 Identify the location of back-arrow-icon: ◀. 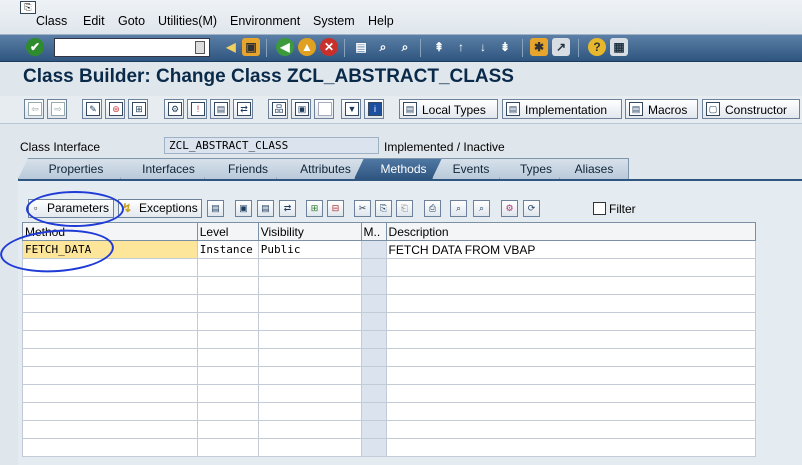
(231, 47).